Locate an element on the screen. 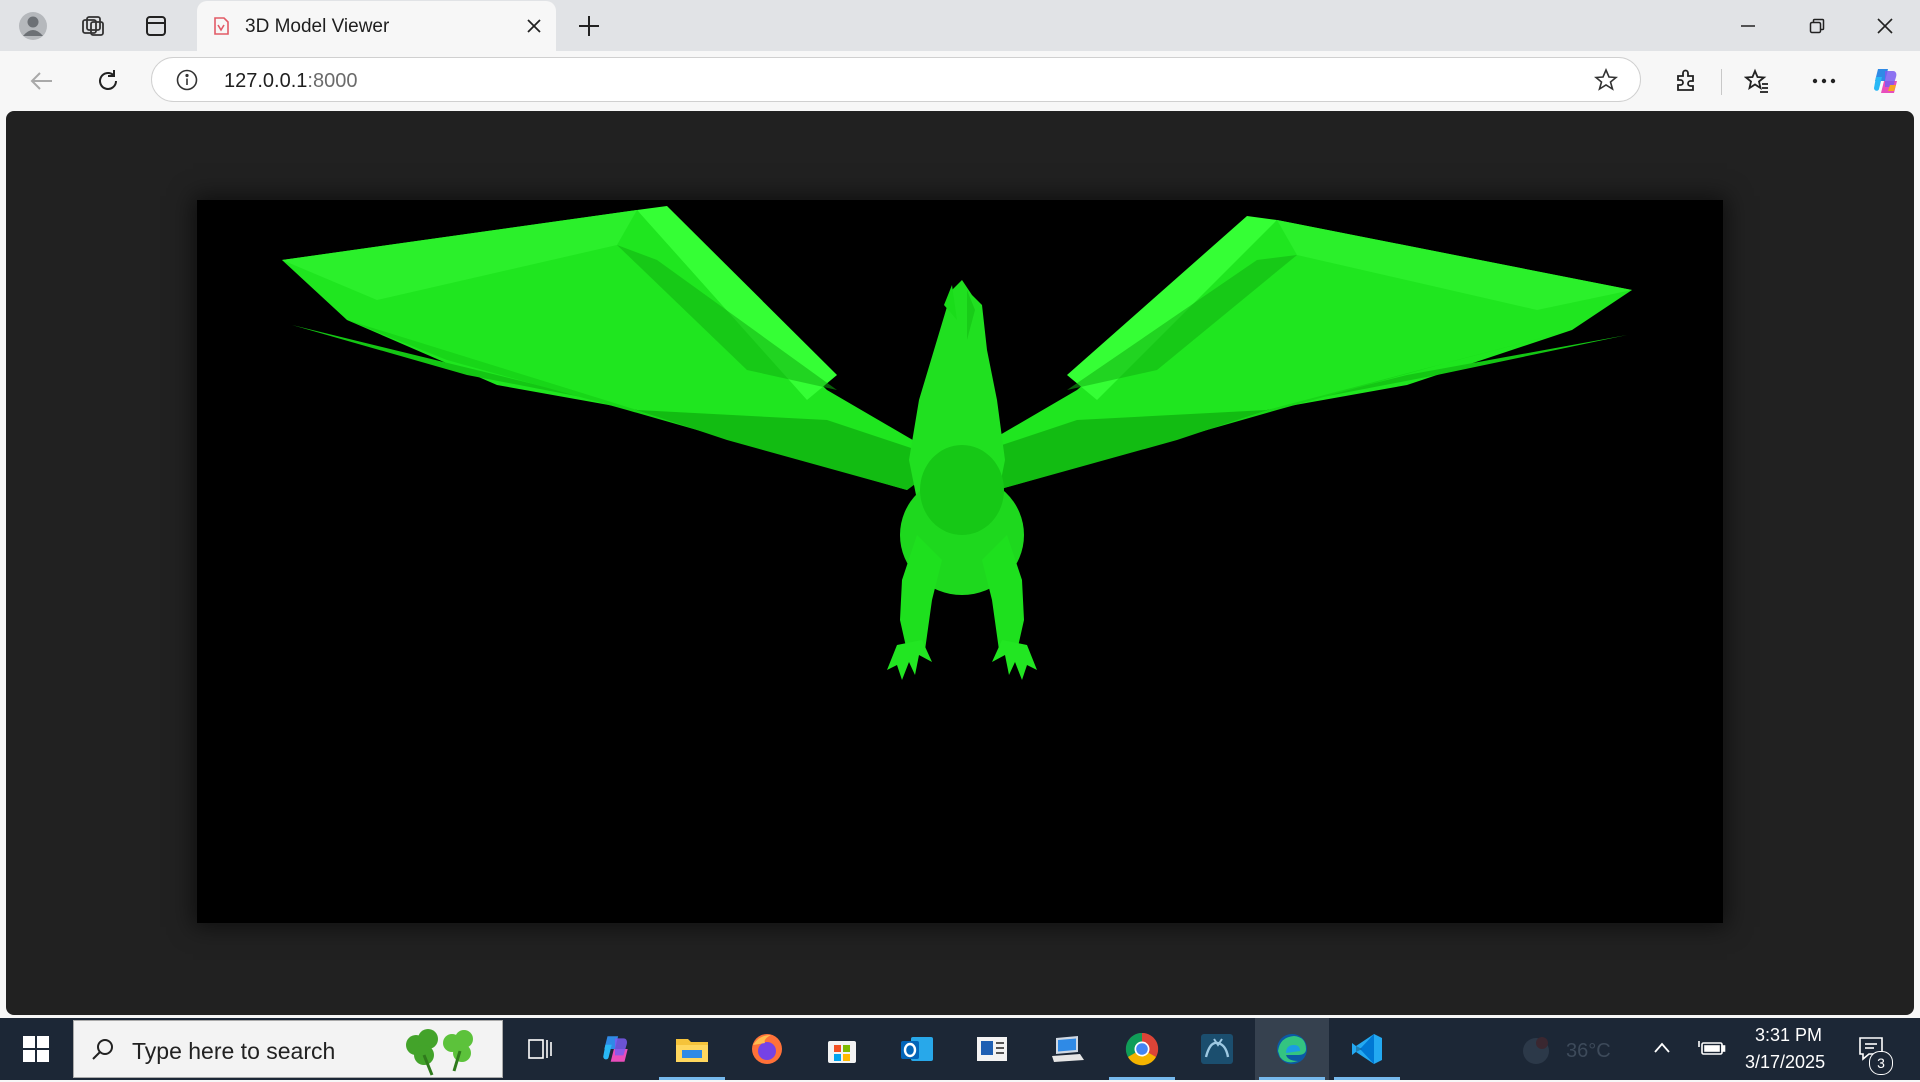 The width and height of the screenshot is (1920, 1082). notification-count: 3 is located at coordinates (1881, 1063).